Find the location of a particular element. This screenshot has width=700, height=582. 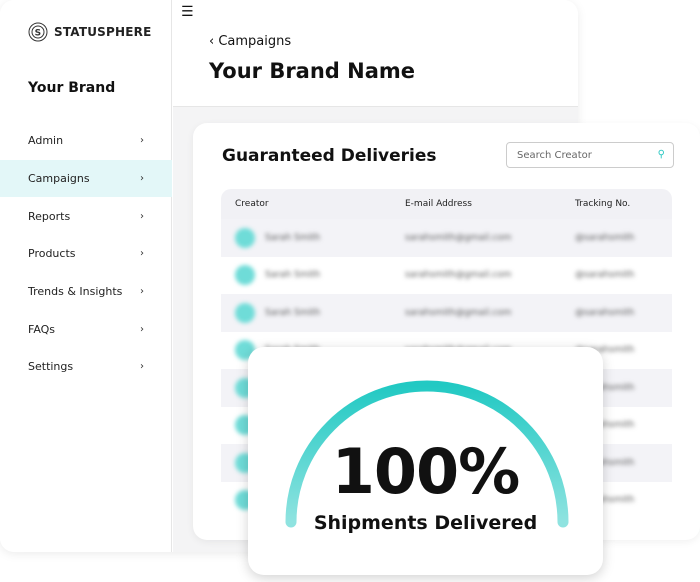

table-header: Creator E-mail Address Tracking No. is located at coordinates (446, 204).